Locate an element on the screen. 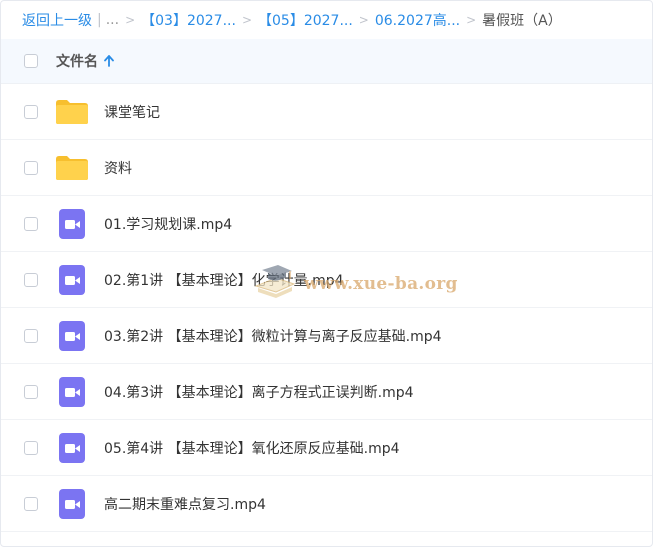 The width and height of the screenshot is (653, 547). table-row: 高二期末重难点复习.mp4 is located at coordinates (326, 504).